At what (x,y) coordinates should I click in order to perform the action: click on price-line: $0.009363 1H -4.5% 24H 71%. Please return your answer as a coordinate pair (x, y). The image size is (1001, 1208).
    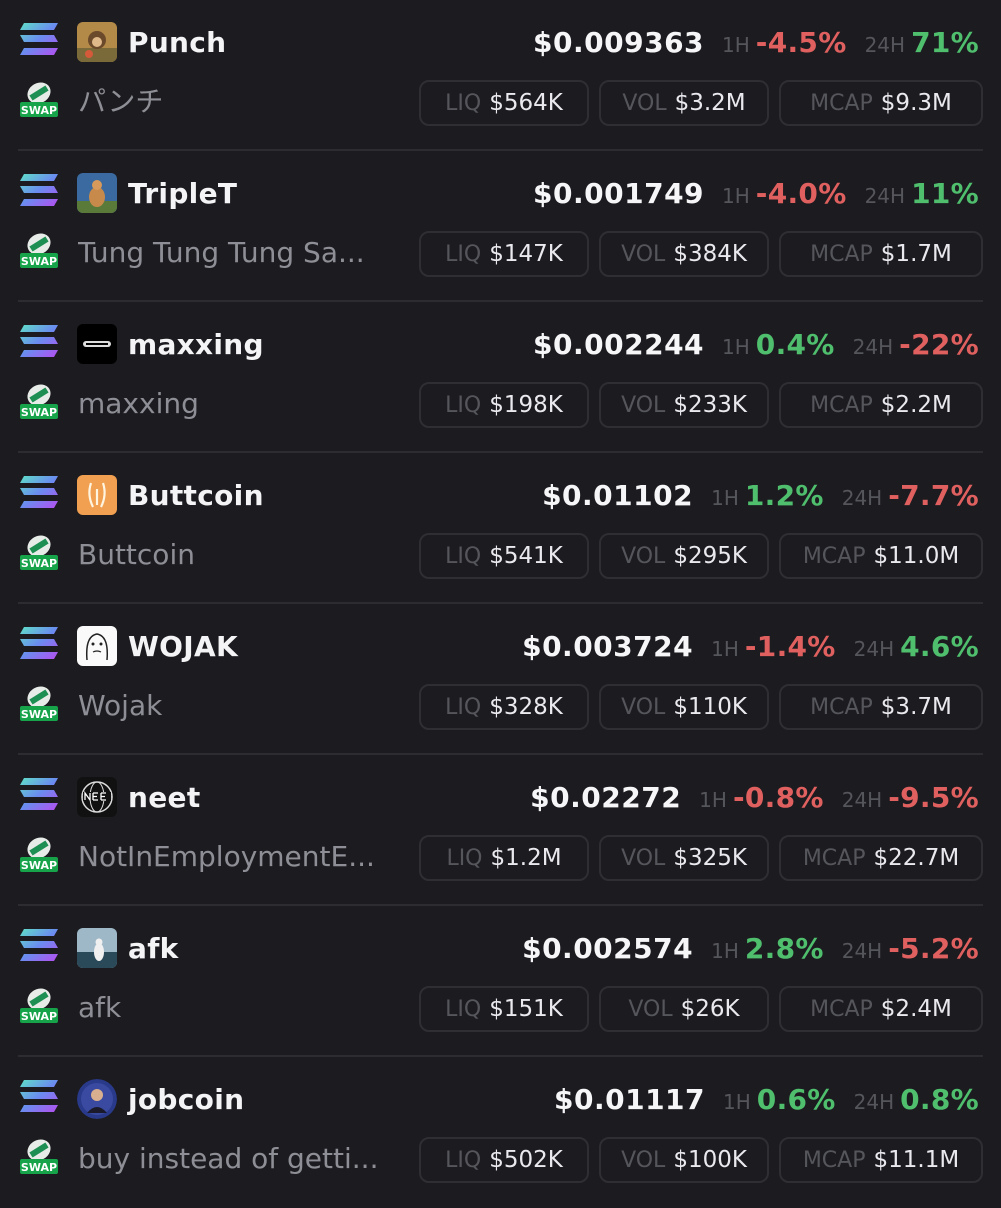
    Looking at the image, I should click on (756, 43).